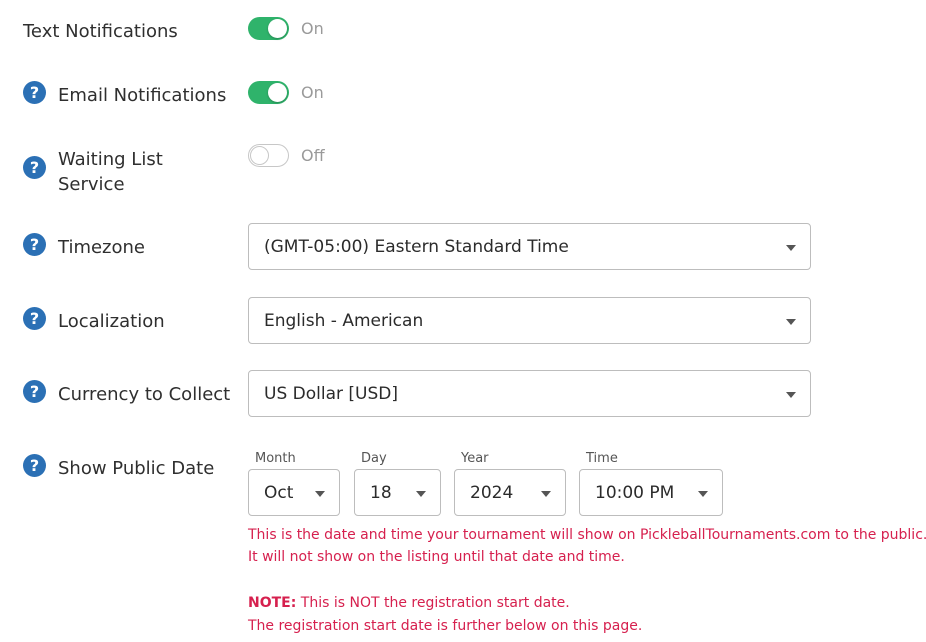  I want to click on waiting-list-label-line2: Service, so click(91, 184).